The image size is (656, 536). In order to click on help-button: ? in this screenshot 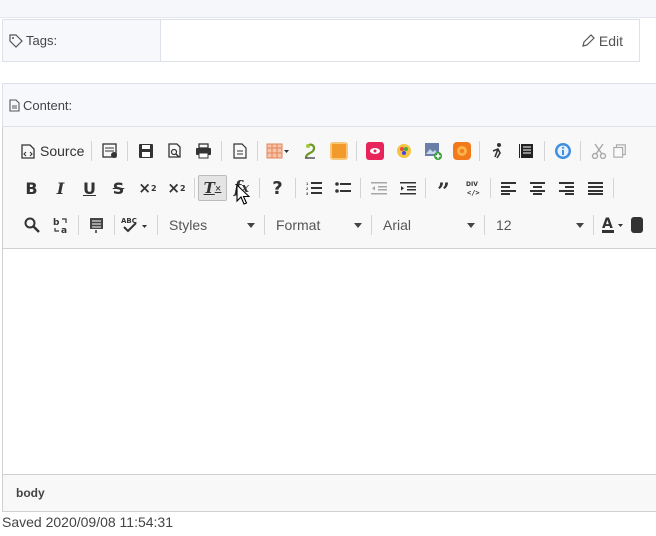, I will do `click(277, 188)`.